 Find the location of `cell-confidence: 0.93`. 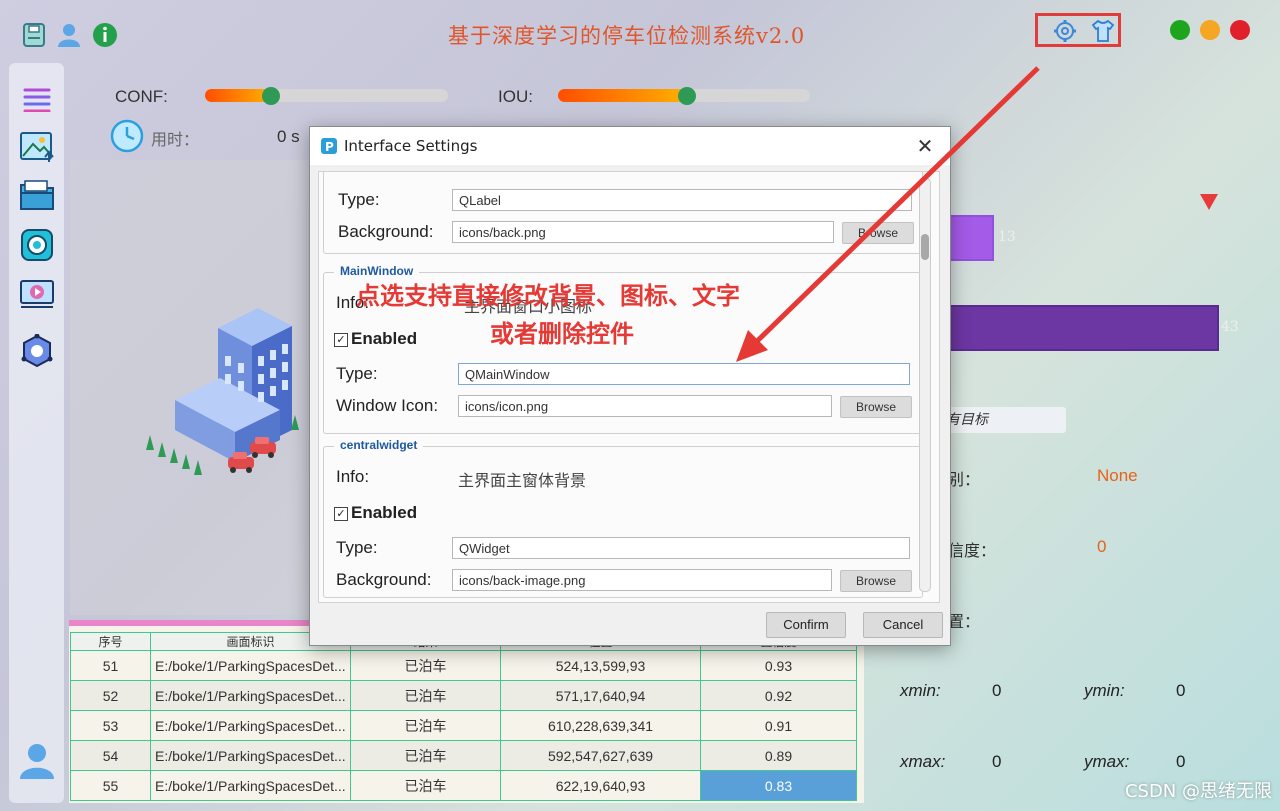

cell-confidence: 0.93 is located at coordinates (778, 665).